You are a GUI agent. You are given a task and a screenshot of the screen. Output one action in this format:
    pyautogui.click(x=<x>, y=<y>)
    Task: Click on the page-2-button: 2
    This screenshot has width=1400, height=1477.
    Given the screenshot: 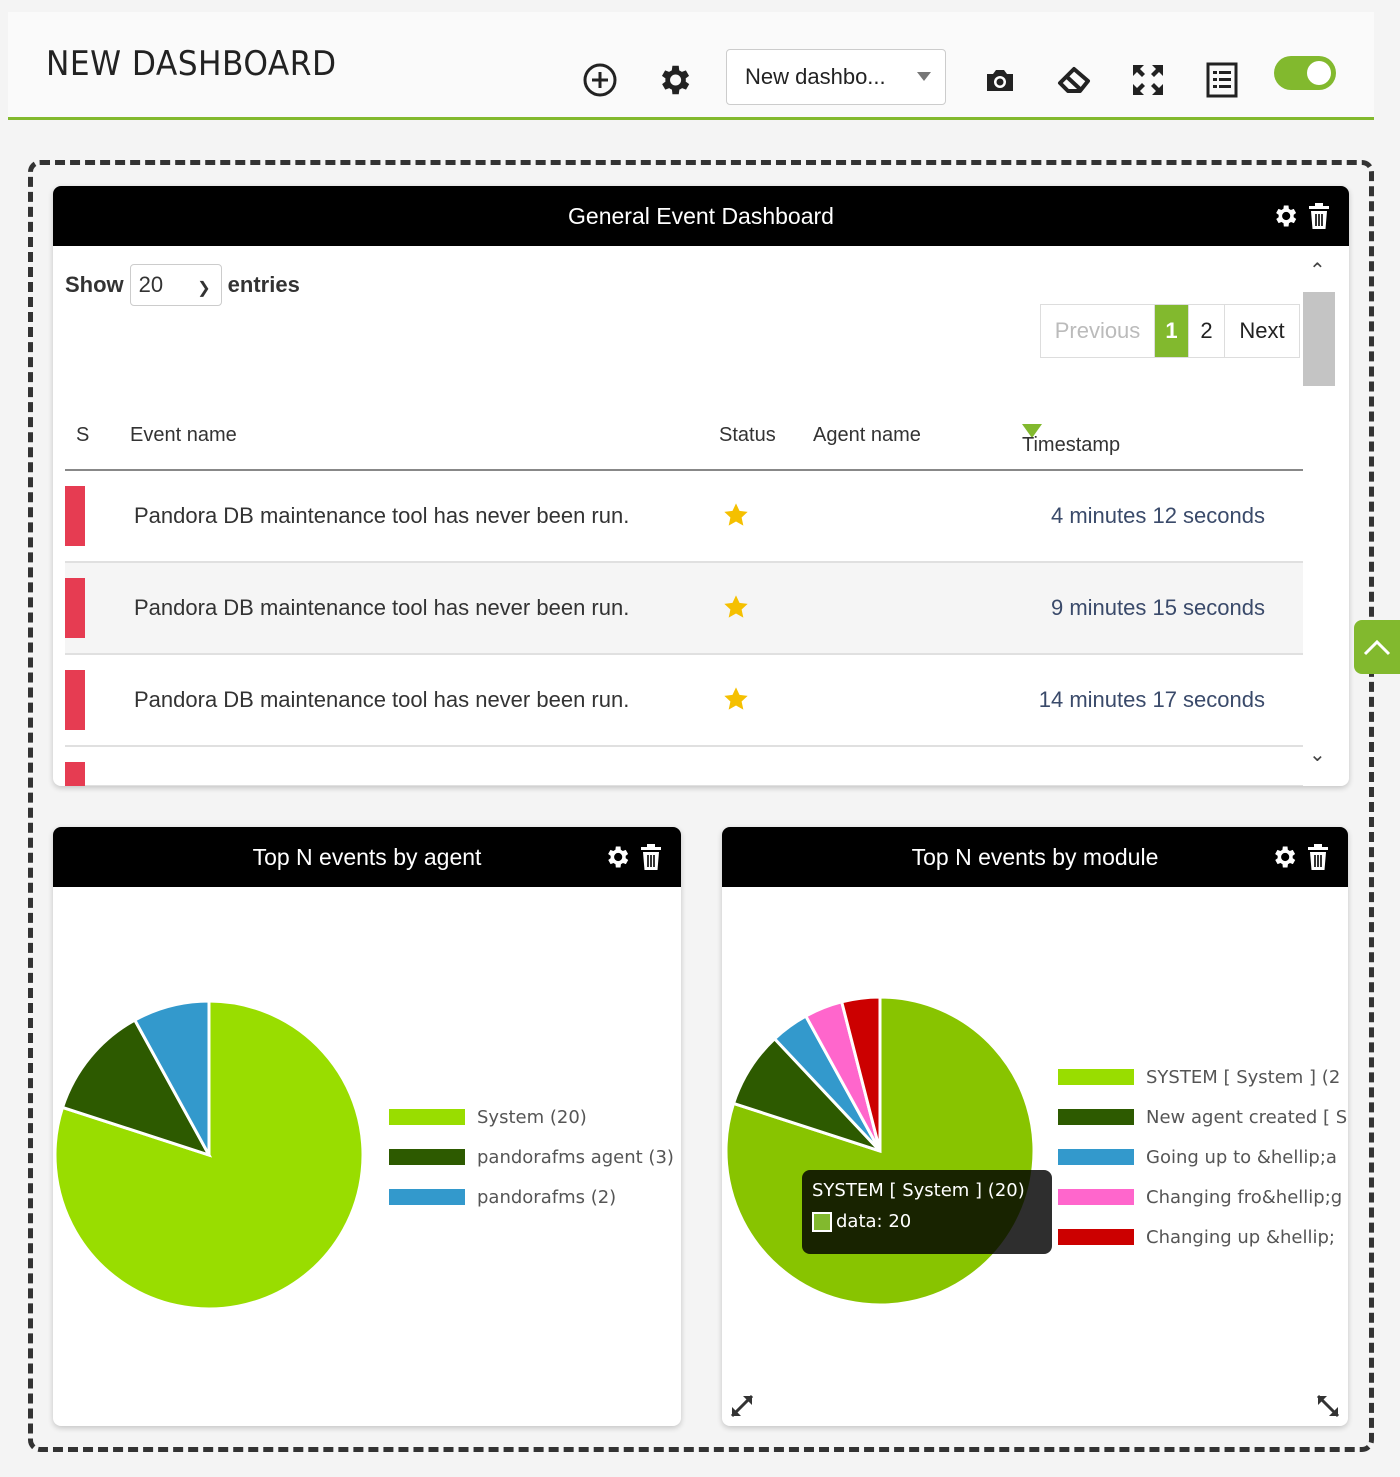 What is the action you would take?
    pyautogui.click(x=1207, y=331)
    